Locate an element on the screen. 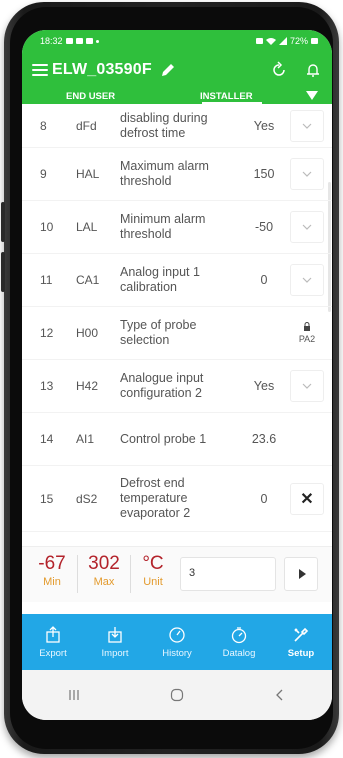  row-number: 9 is located at coordinates (43, 174).